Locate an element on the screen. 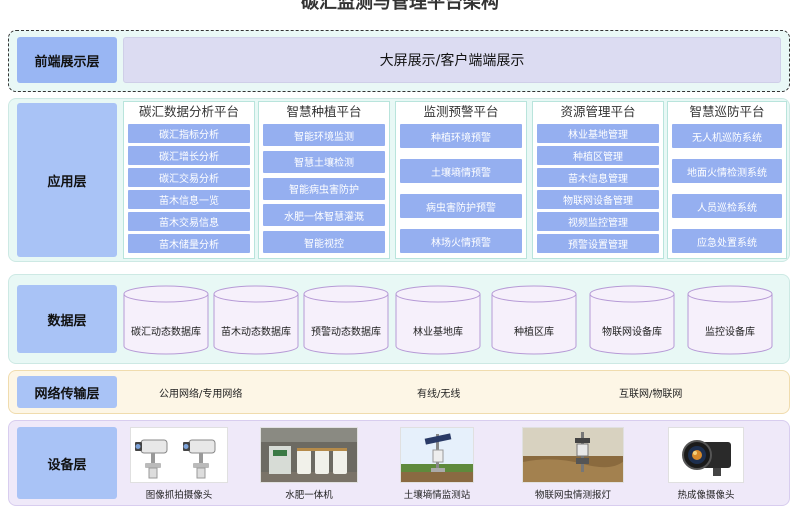 The image size is (800, 514). platform-monitoring-warning: 监测预警平台 种植环境预警 土壤墒情预警 病虫害防护预警 林场火情预警 is located at coordinates (461, 180).